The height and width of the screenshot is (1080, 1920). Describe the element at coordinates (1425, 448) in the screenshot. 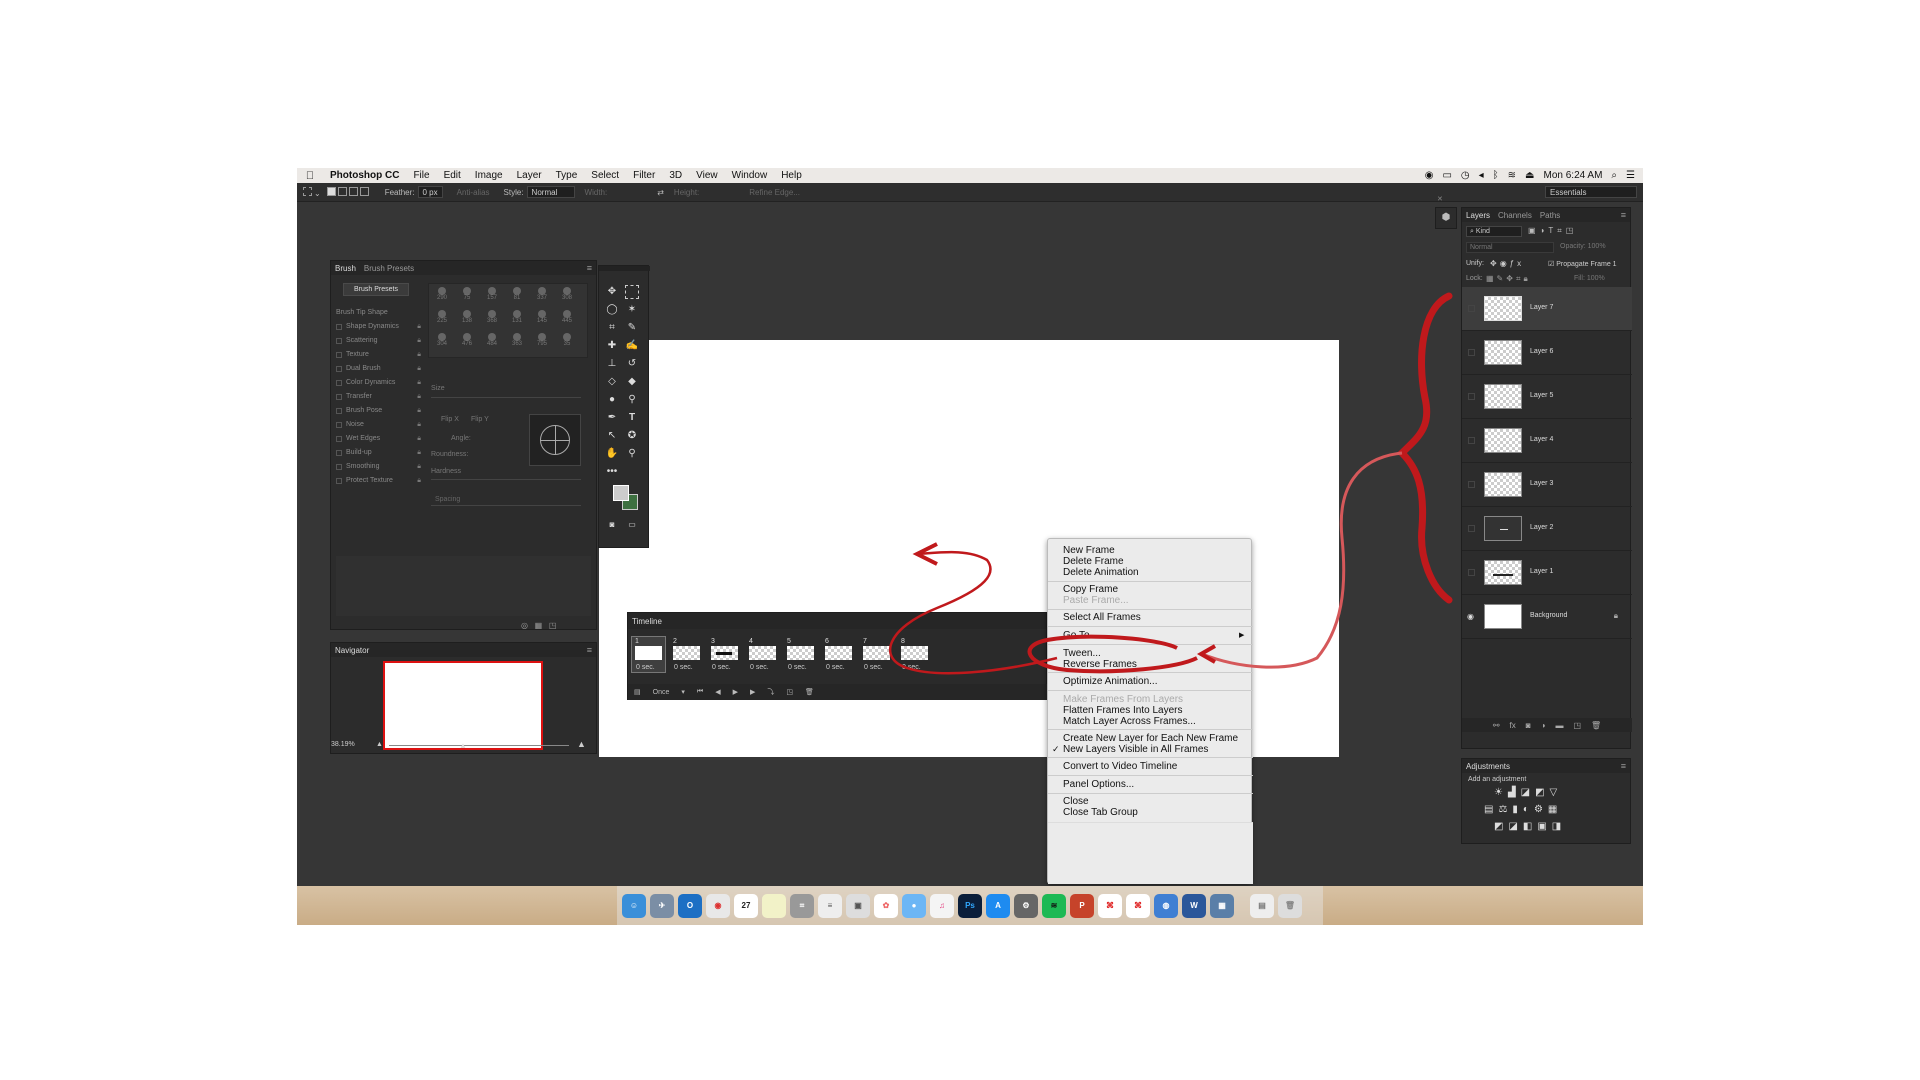

I see `curly-brace-annotation` at that location.